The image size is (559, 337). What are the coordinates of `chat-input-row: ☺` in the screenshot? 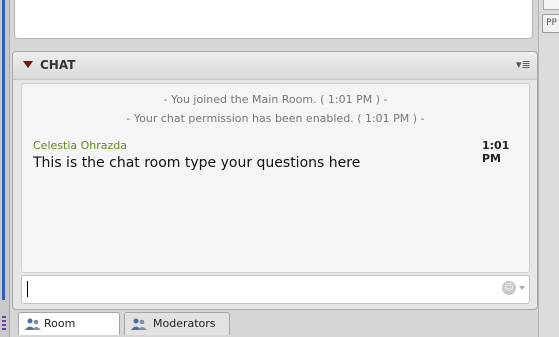 It's located at (275, 289).